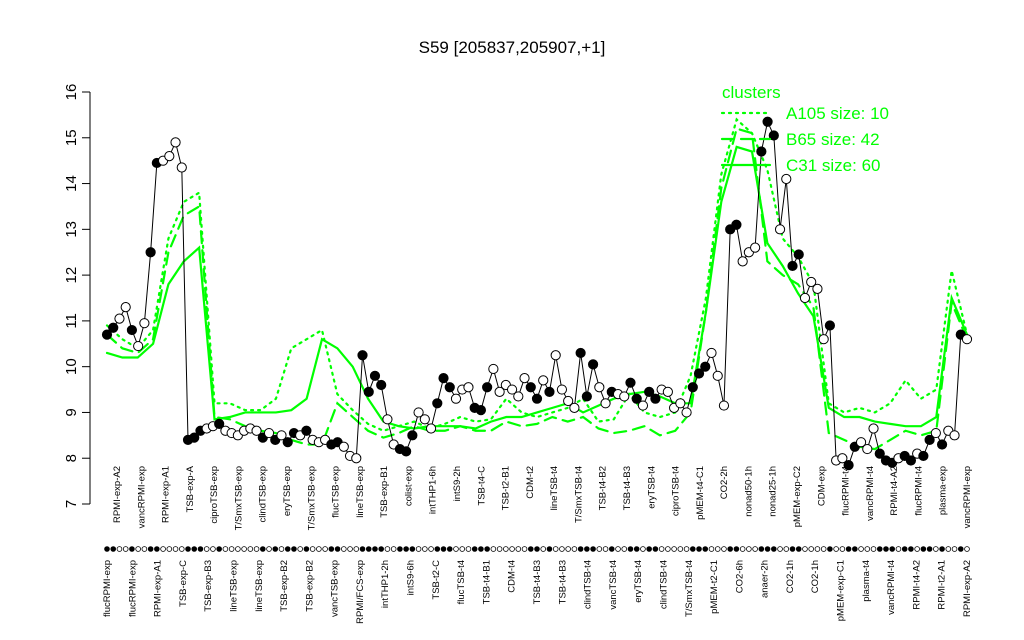 The height and width of the screenshot is (640, 1024). I want to click on y-tick-label: 14, so click(71, 183).